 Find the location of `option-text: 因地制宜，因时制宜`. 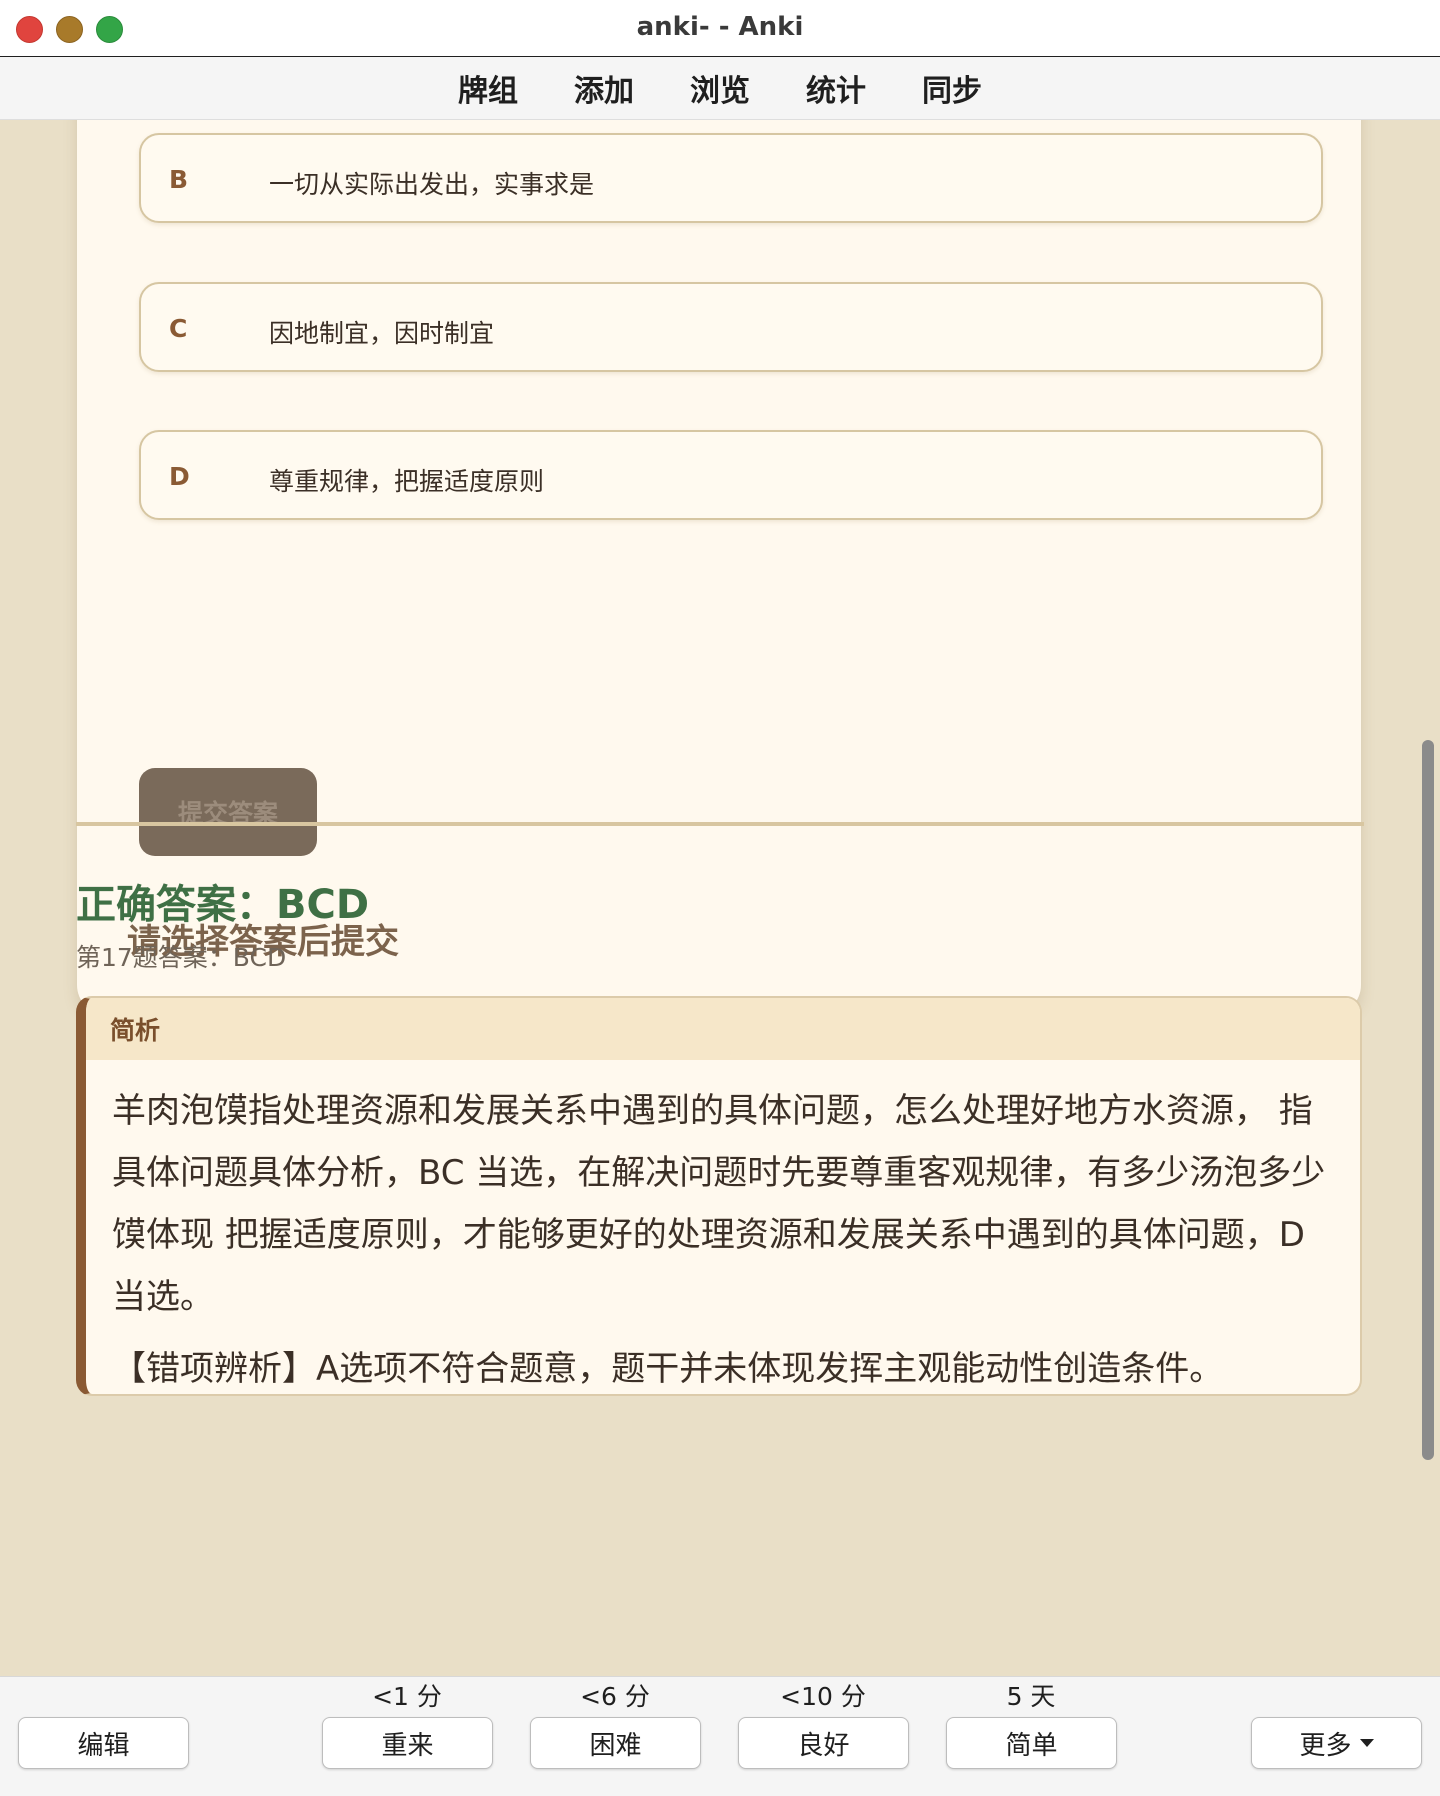

option-text: 因地制宜，因时制宜 is located at coordinates (382, 333).